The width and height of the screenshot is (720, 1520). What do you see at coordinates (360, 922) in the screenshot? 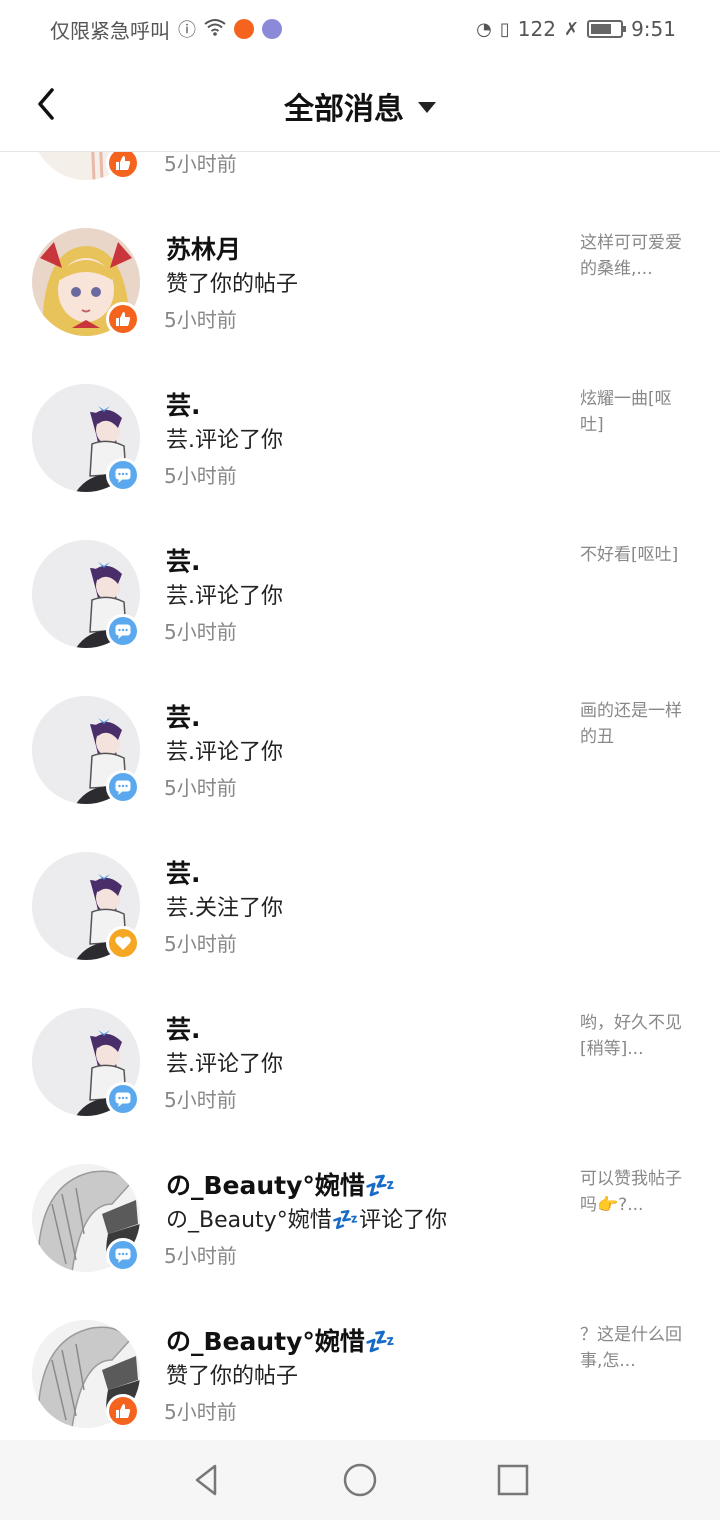
I see `list-item: 芸. 芸.关注了你 5小时前` at bounding box center [360, 922].